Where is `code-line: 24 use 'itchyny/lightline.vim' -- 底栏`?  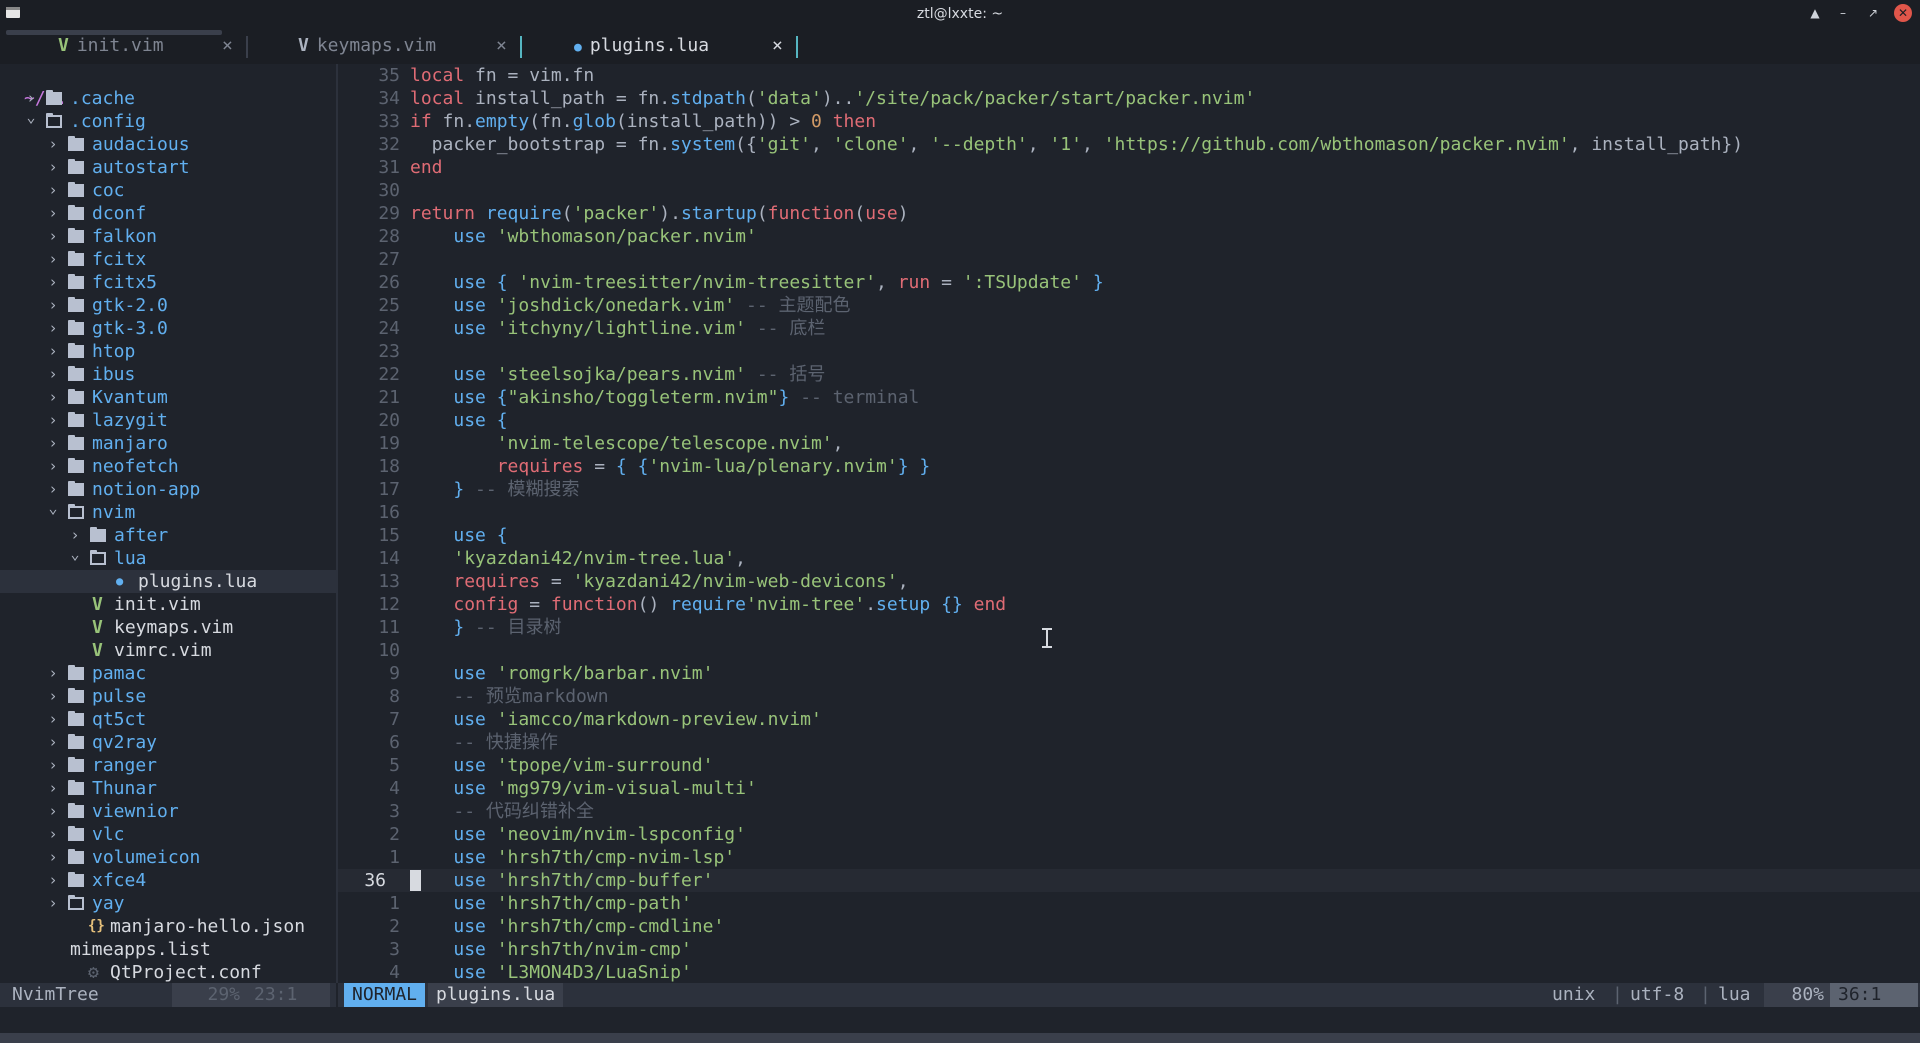 code-line: 24 use 'itchyny/lightline.vim' -- 底栏 is located at coordinates (1129, 328).